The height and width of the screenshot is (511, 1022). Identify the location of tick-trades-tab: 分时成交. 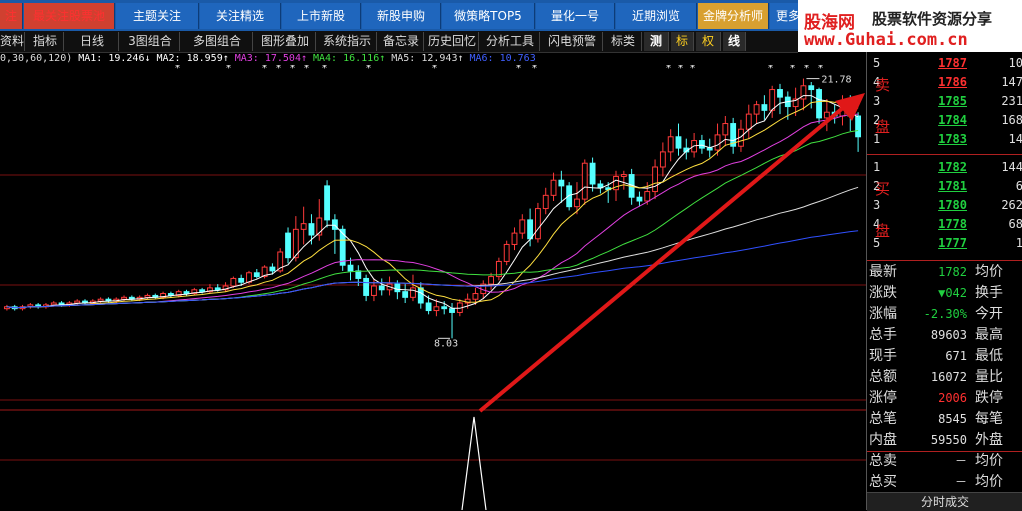
(944, 501).